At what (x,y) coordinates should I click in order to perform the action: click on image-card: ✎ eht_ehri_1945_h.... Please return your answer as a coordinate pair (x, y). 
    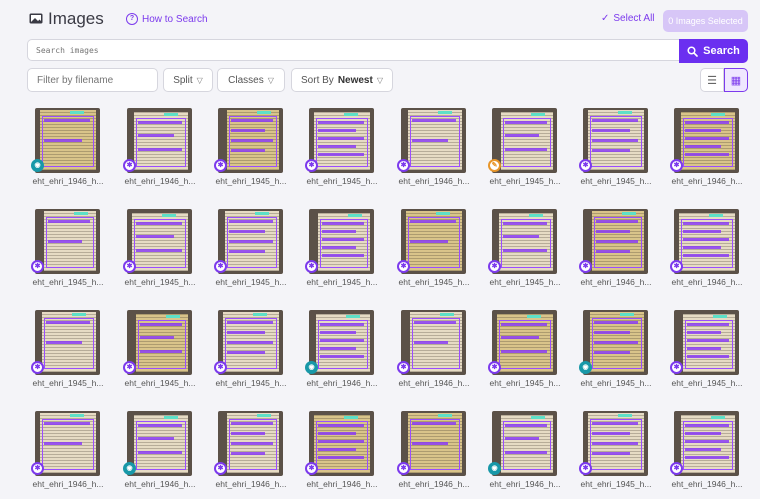
    Looking at the image, I should click on (535, 152).